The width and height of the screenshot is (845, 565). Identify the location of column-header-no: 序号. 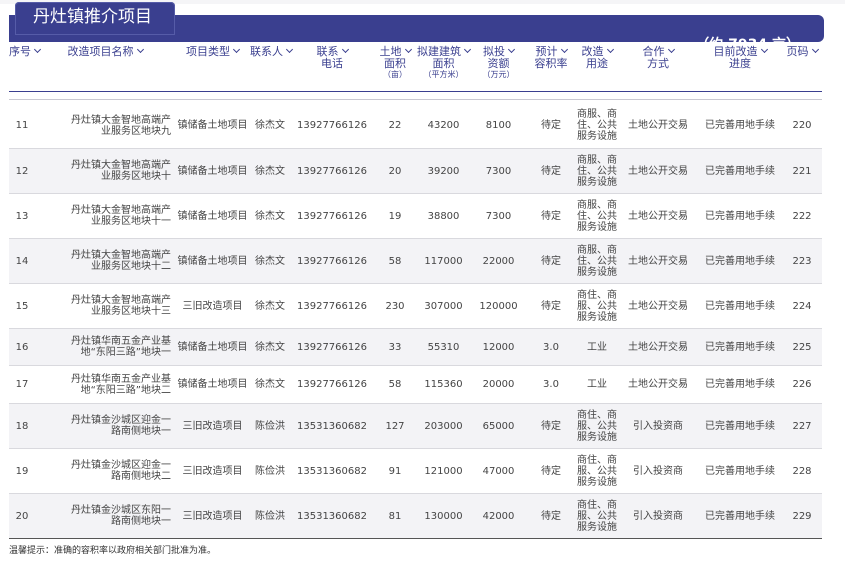
(25, 52).